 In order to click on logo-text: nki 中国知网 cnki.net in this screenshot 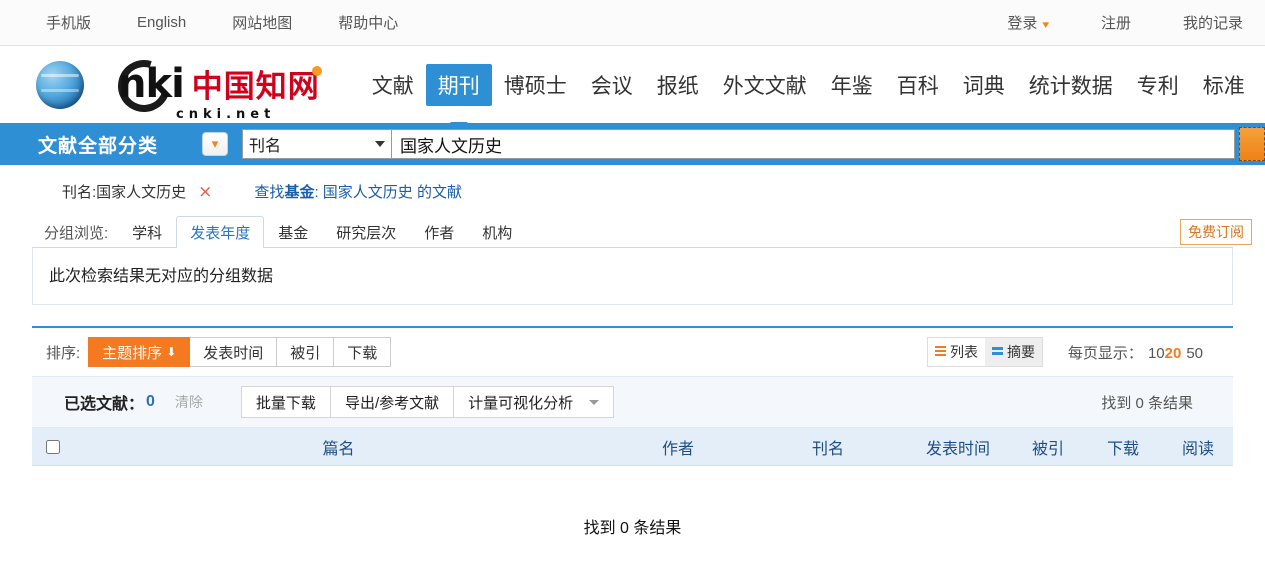, I will do `click(205, 86)`.